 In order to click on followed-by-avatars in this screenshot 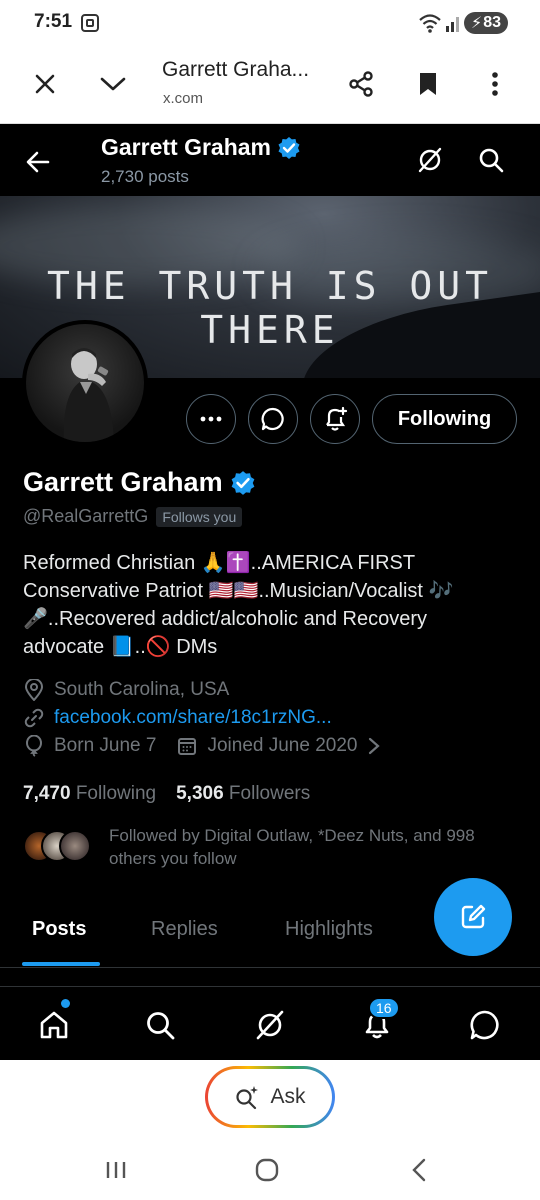, I will do `click(58, 847)`.